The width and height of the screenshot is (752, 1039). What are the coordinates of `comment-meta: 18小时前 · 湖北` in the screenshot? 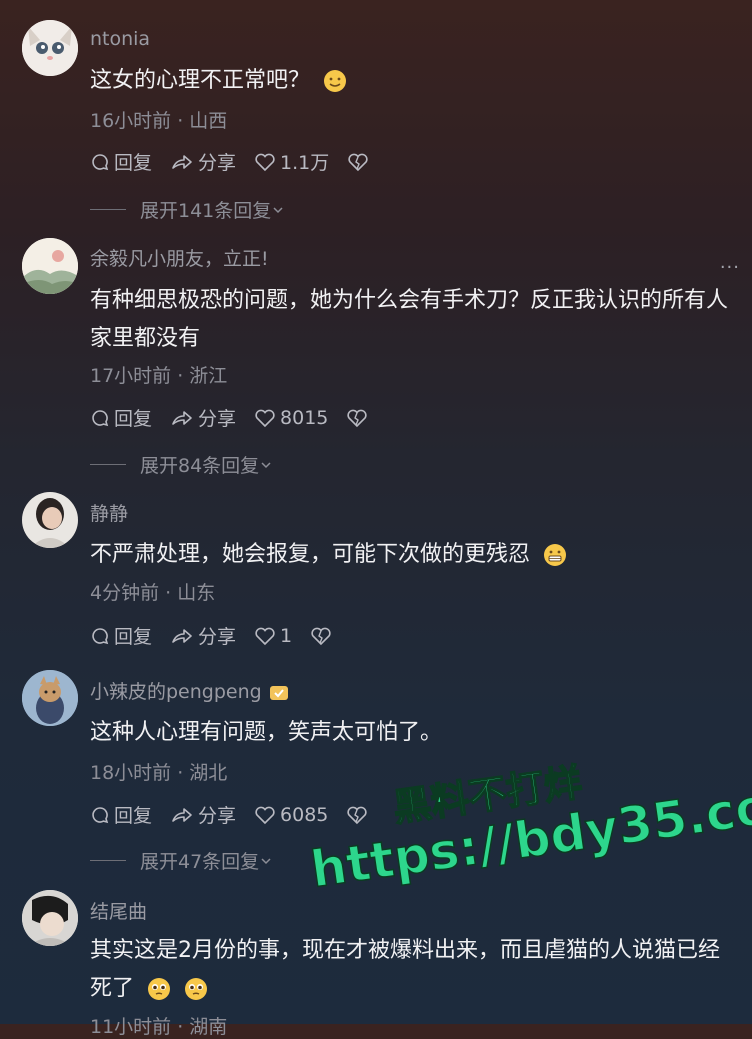 It's located at (159, 773).